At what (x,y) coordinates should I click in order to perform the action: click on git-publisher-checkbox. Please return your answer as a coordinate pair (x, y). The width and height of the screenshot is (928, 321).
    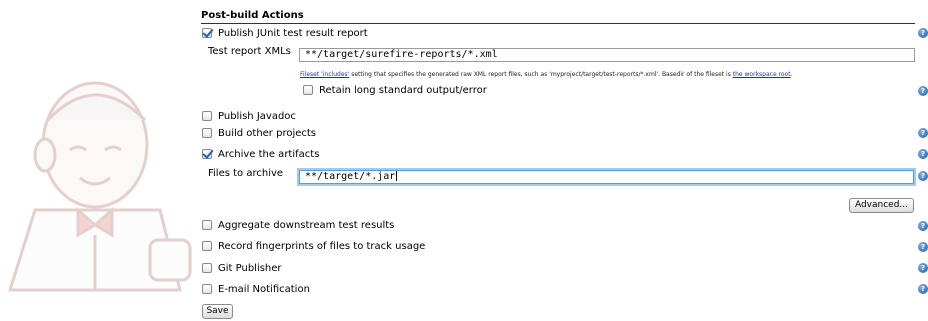
    Looking at the image, I should click on (207, 268).